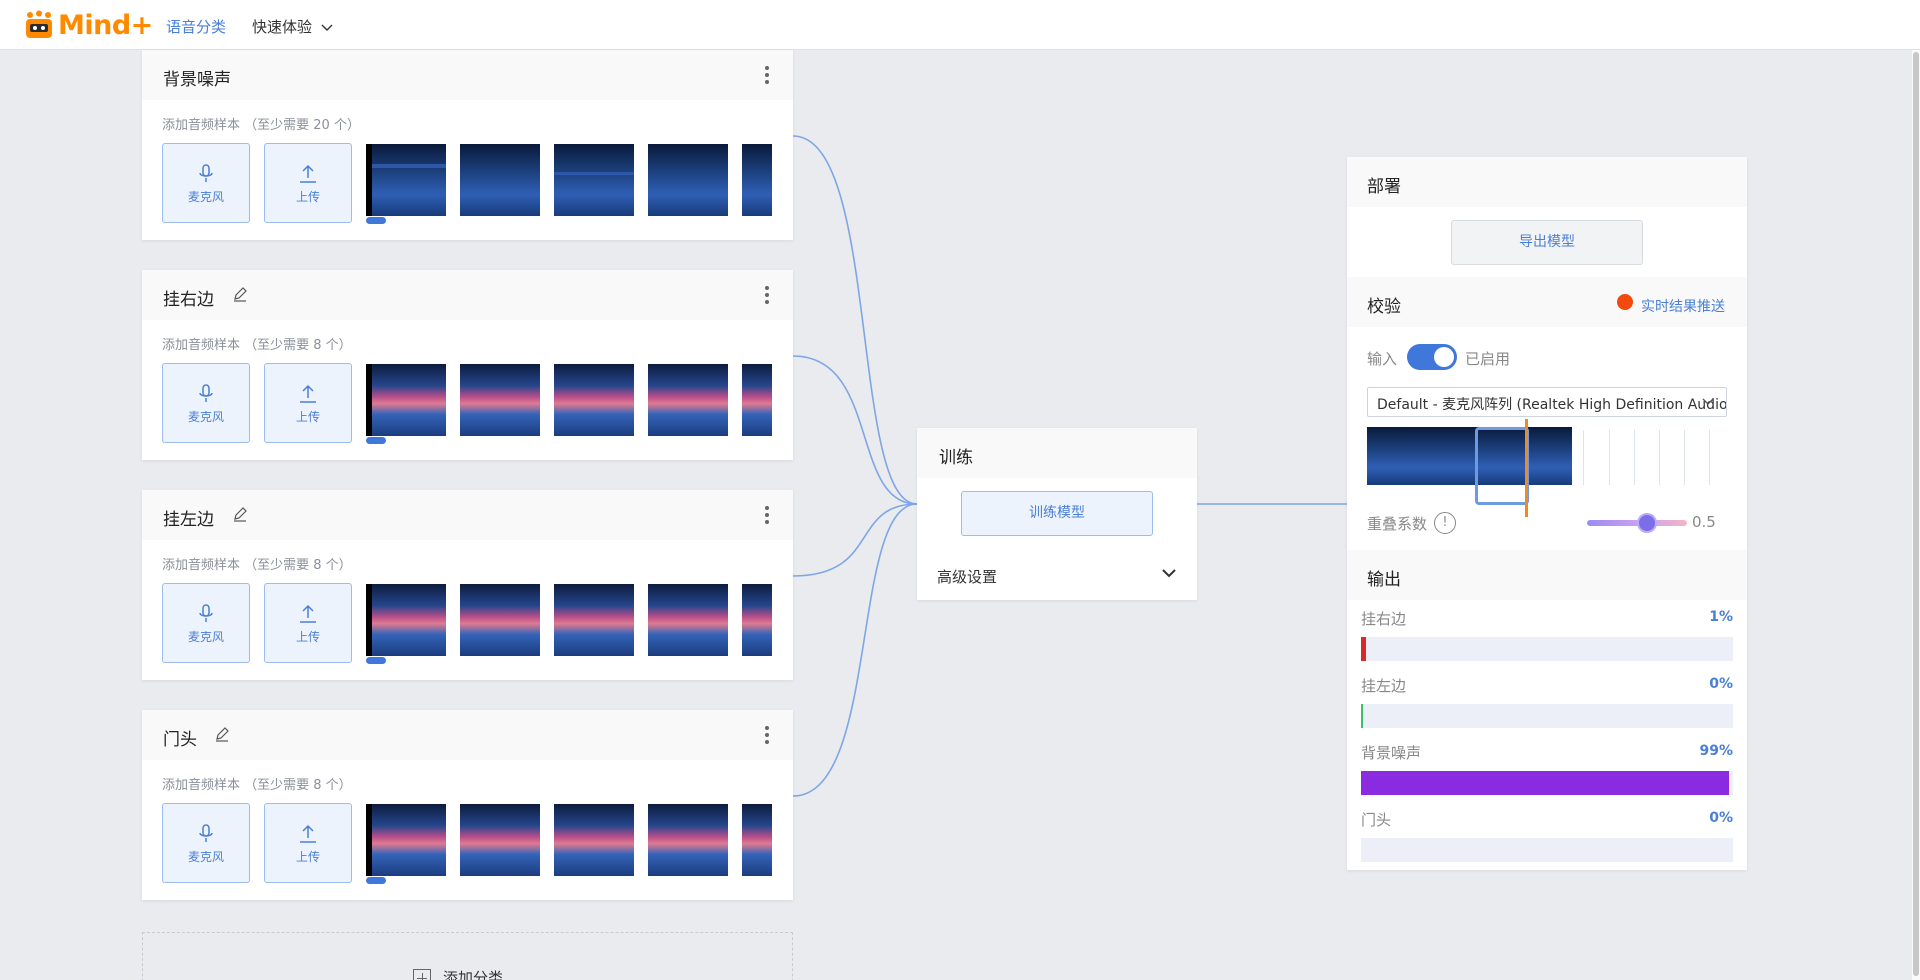 The width and height of the screenshot is (1920, 980). I want to click on deploy-title: 部署, so click(1384, 187).